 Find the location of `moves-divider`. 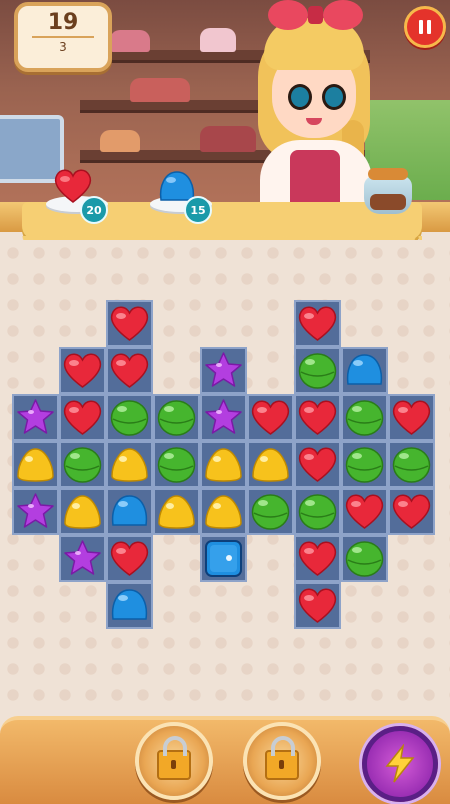

moves-divider is located at coordinates (63, 37).